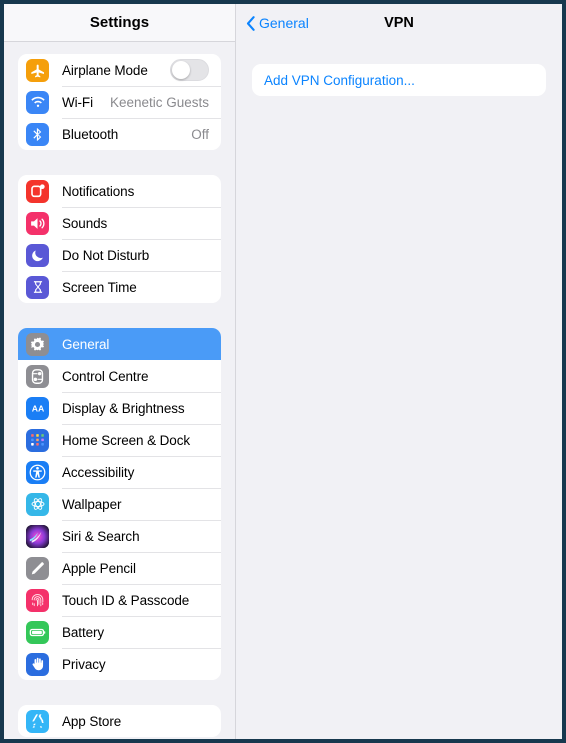 The height and width of the screenshot is (743, 566). Describe the element at coordinates (37, 102) in the screenshot. I see `wifi-icon` at that location.